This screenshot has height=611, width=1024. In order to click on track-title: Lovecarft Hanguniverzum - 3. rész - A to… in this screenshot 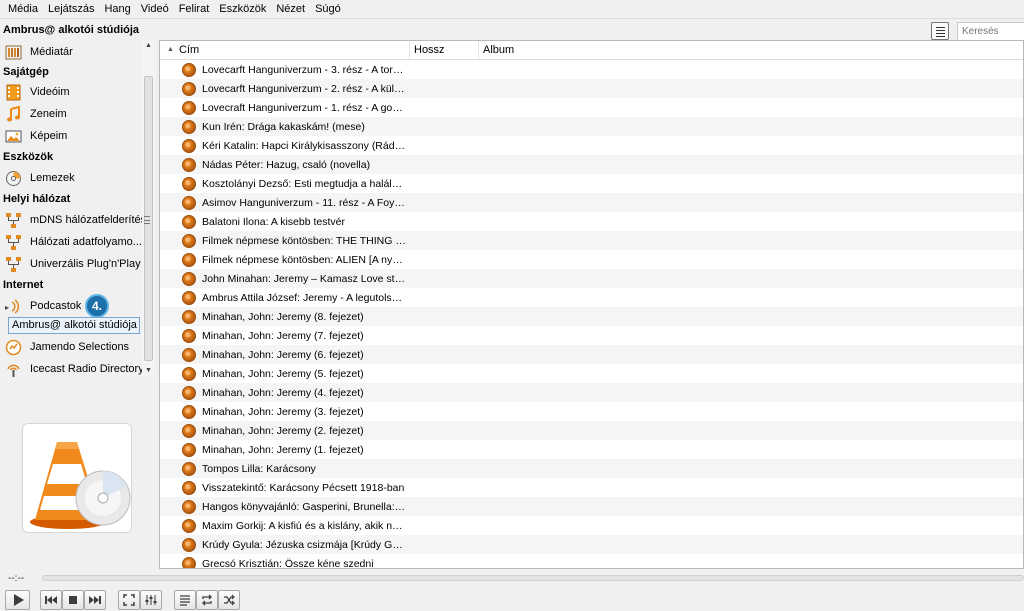, I will do `click(304, 69)`.